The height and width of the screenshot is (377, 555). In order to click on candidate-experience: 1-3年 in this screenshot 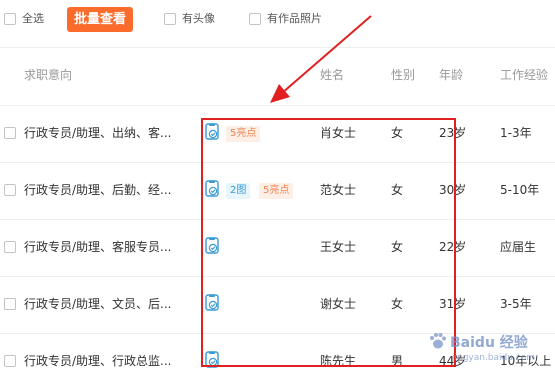, I will do `click(516, 133)`.